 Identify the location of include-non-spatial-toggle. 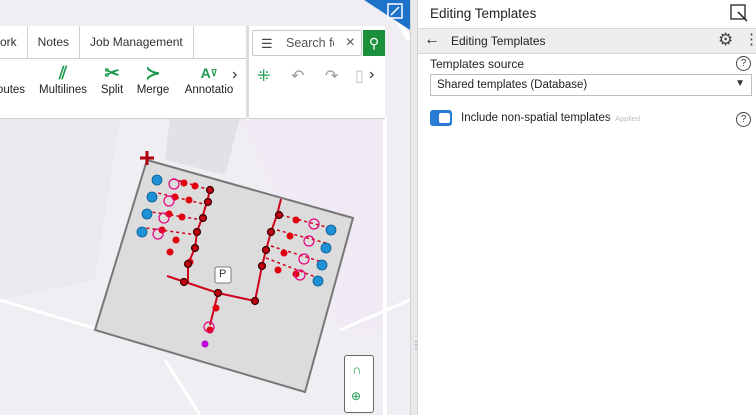
(441, 118).